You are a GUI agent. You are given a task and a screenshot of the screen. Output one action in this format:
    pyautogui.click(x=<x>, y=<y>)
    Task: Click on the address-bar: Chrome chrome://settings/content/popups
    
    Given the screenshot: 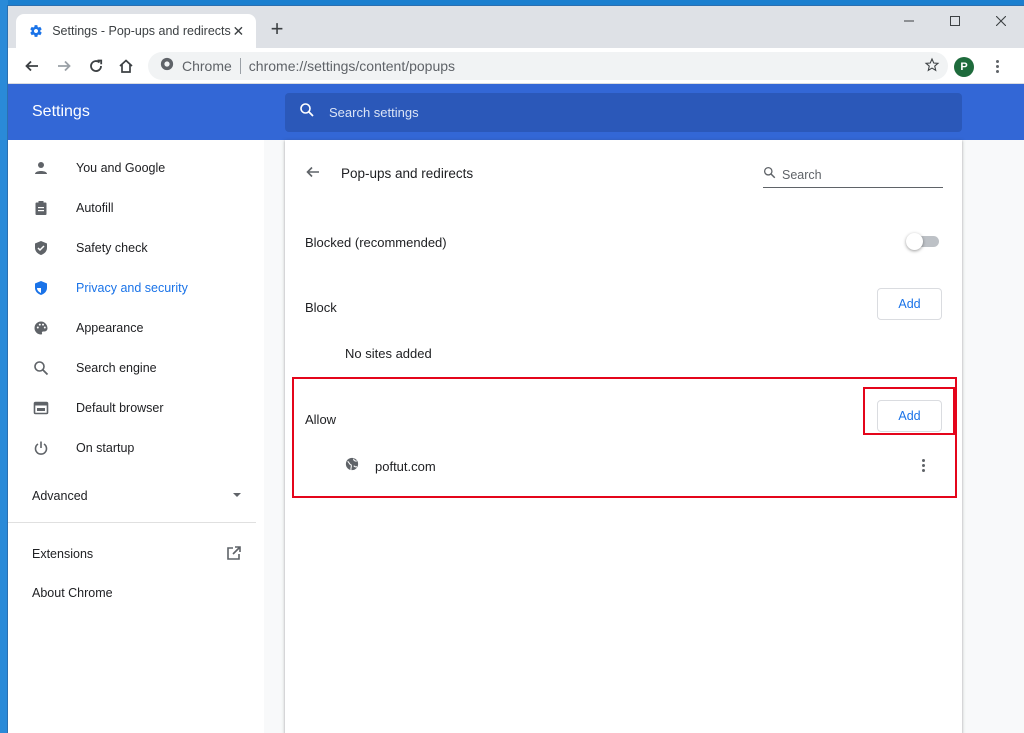 What is the action you would take?
    pyautogui.click(x=548, y=66)
    